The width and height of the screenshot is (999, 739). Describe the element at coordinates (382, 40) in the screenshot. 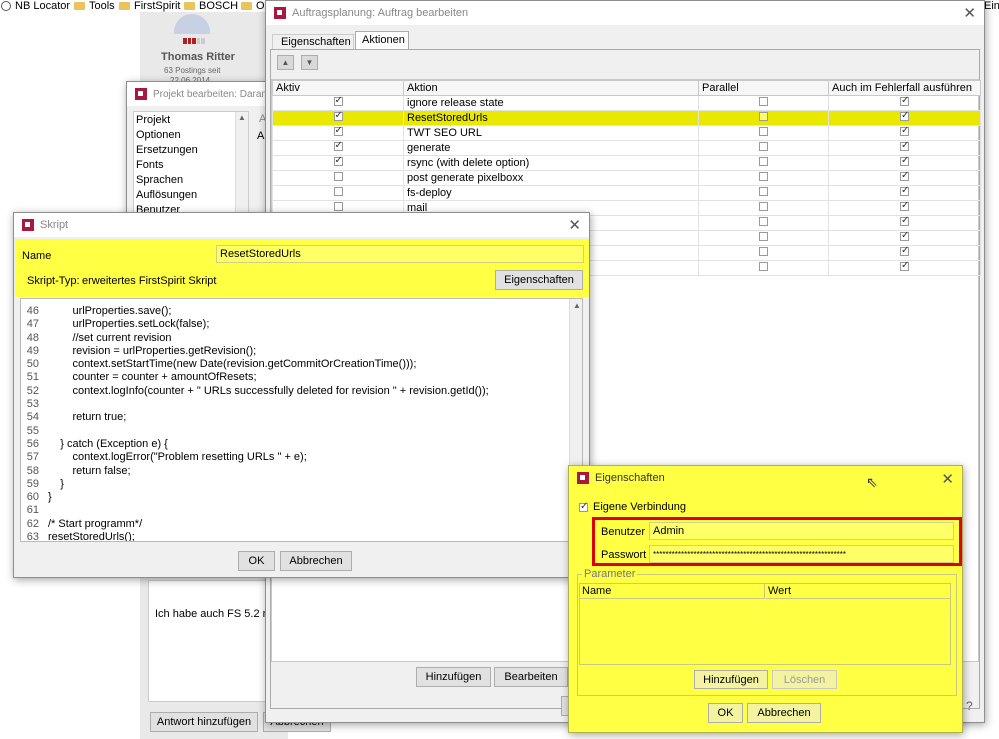

I see `tab-aktionen: Aktionen` at that location.